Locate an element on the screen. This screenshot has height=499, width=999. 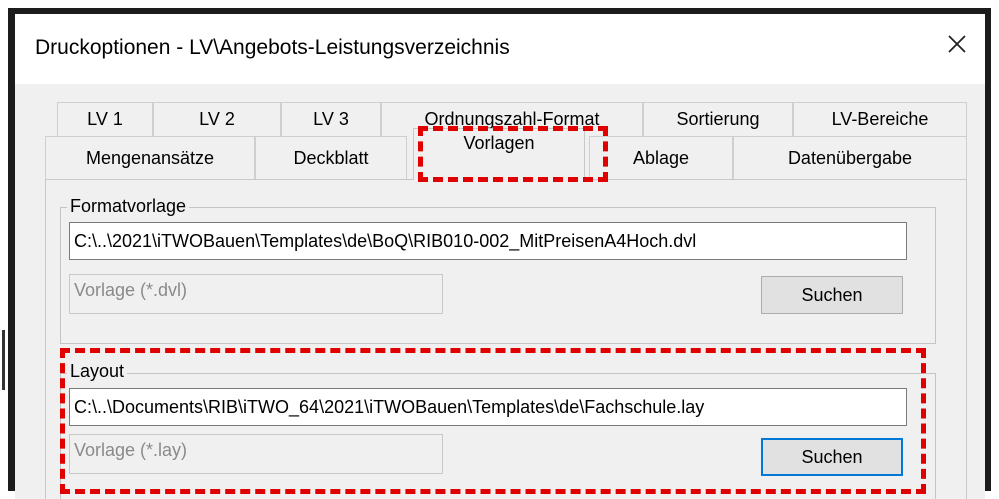
tab-lv2: LV 2 is located at coordinates (217, 119).